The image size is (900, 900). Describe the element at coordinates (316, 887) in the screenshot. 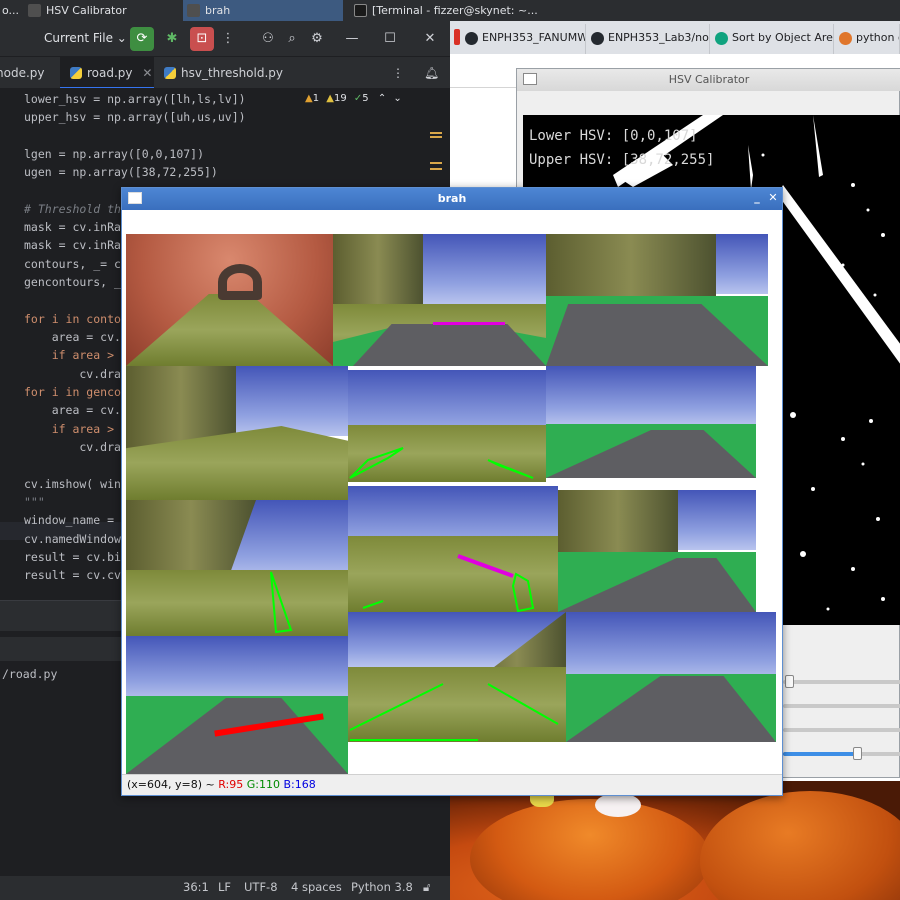

I see `indent-setting: 4 spaces` at that location.